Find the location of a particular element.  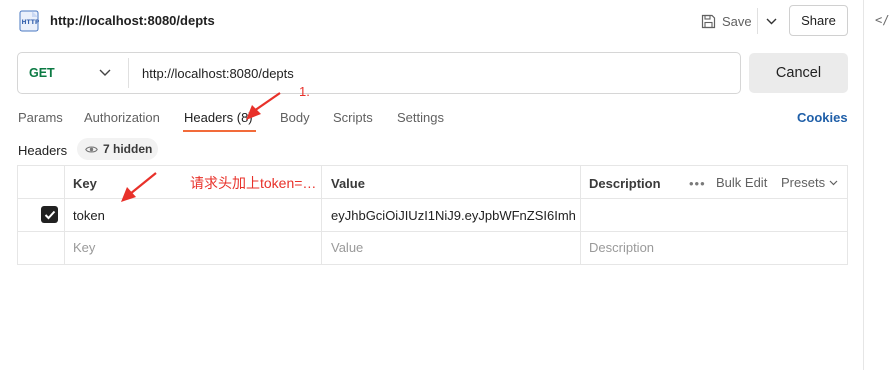

url-divider is located at coordinates (128, 73).